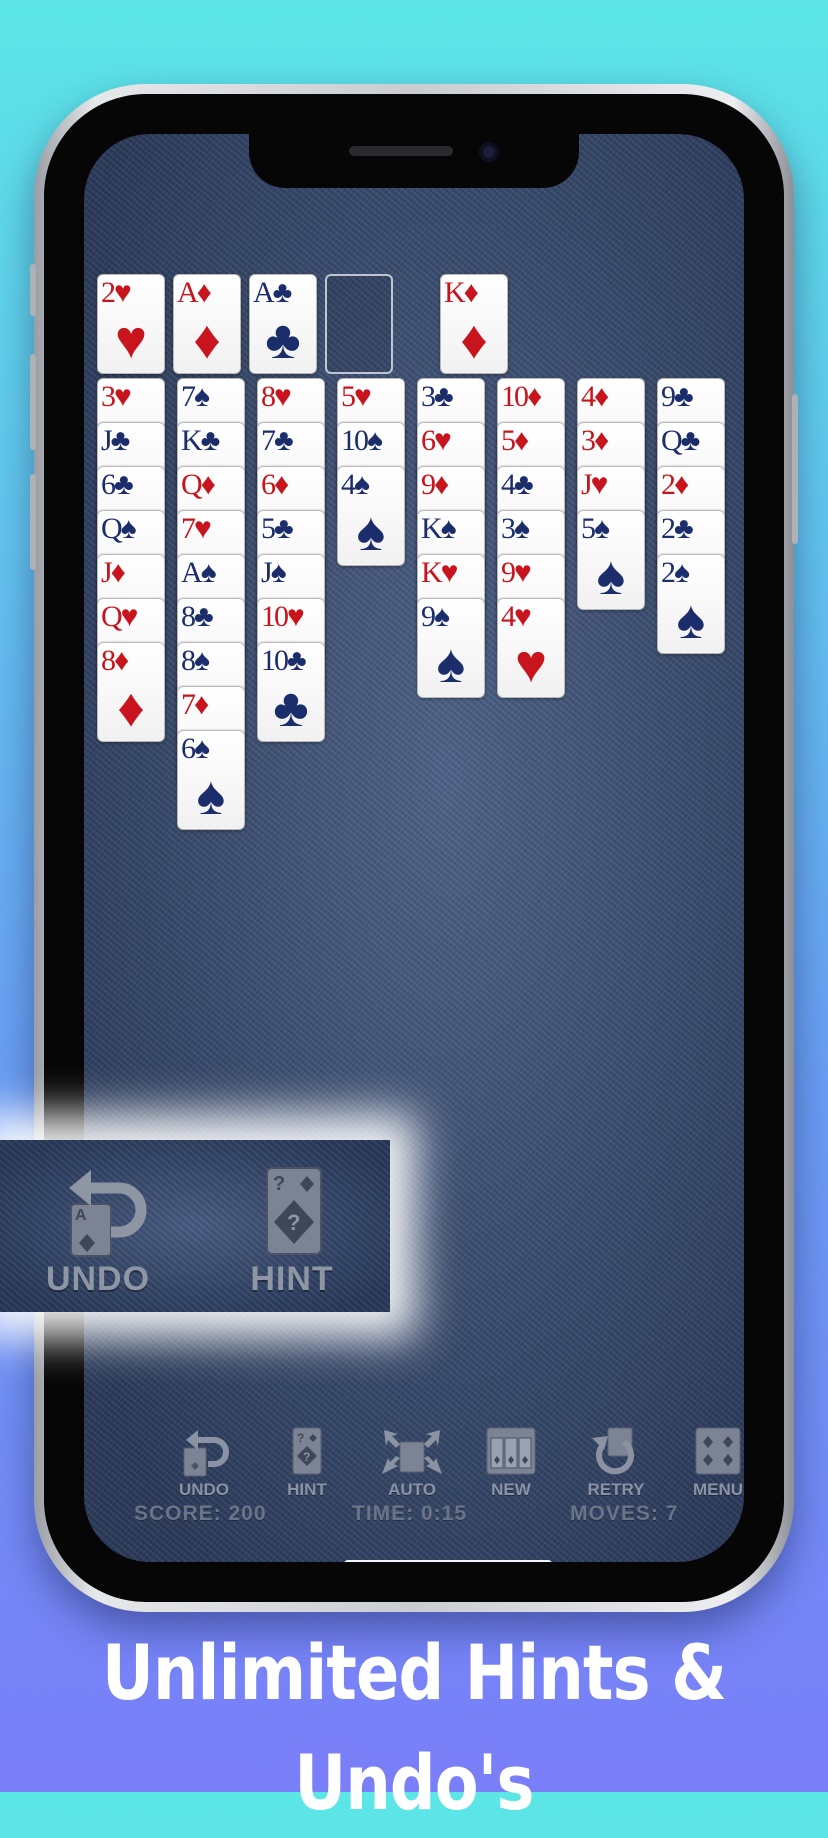 The height and width of the screenshot is (1838, 828). What do you see at coordinates (117, 484) in the screenshot?
I see `card-corner-label: 6♣` at bounding box center [117, 484].